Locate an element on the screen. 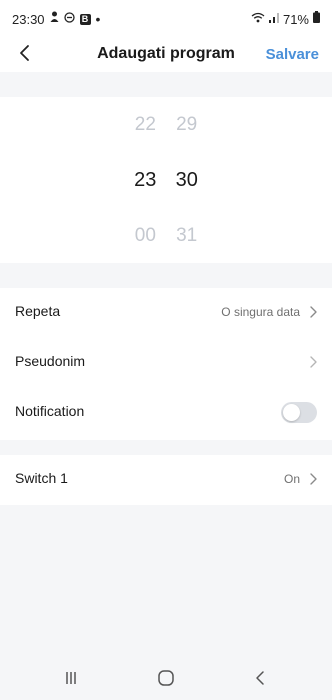 The width and height of the screenshot is (332, 700). home-button is located at coordinates (166, 678).